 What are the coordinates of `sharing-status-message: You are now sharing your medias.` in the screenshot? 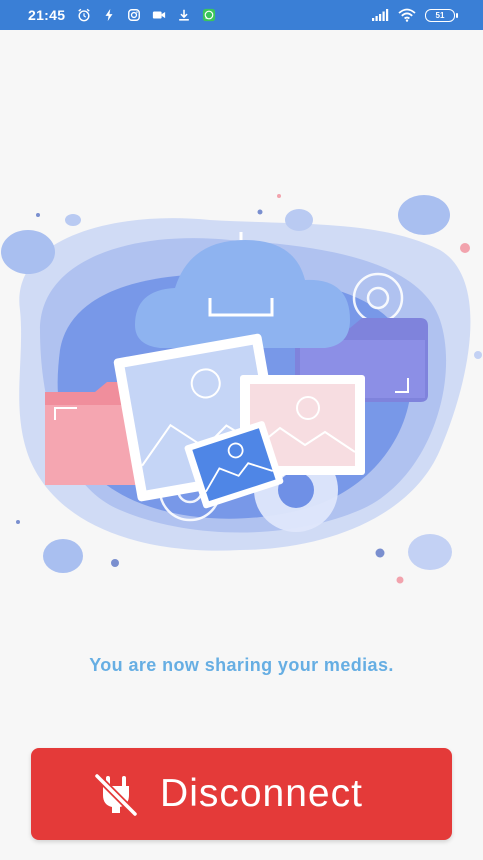 It's located at (241, 665).